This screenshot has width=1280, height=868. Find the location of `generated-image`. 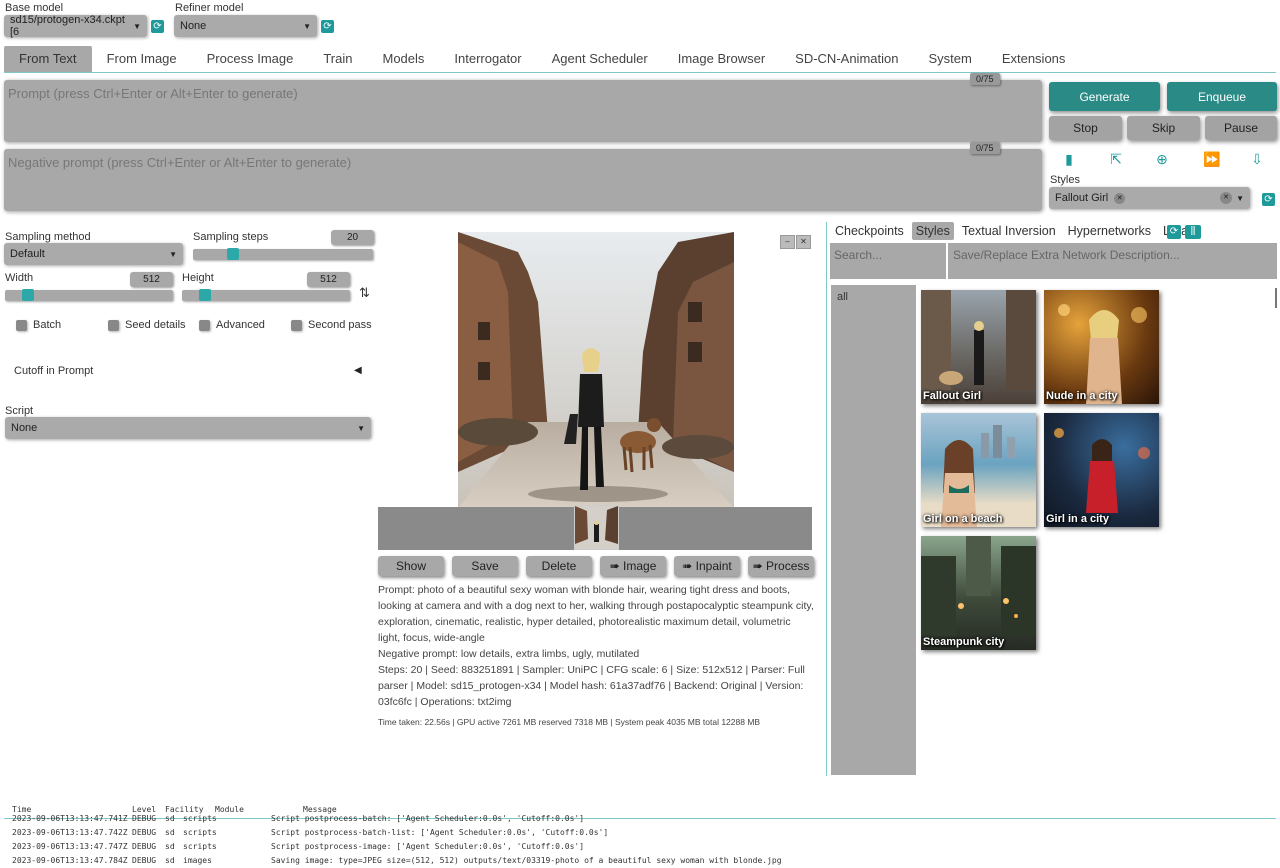

generated-image is located at coordinates (596, 370).